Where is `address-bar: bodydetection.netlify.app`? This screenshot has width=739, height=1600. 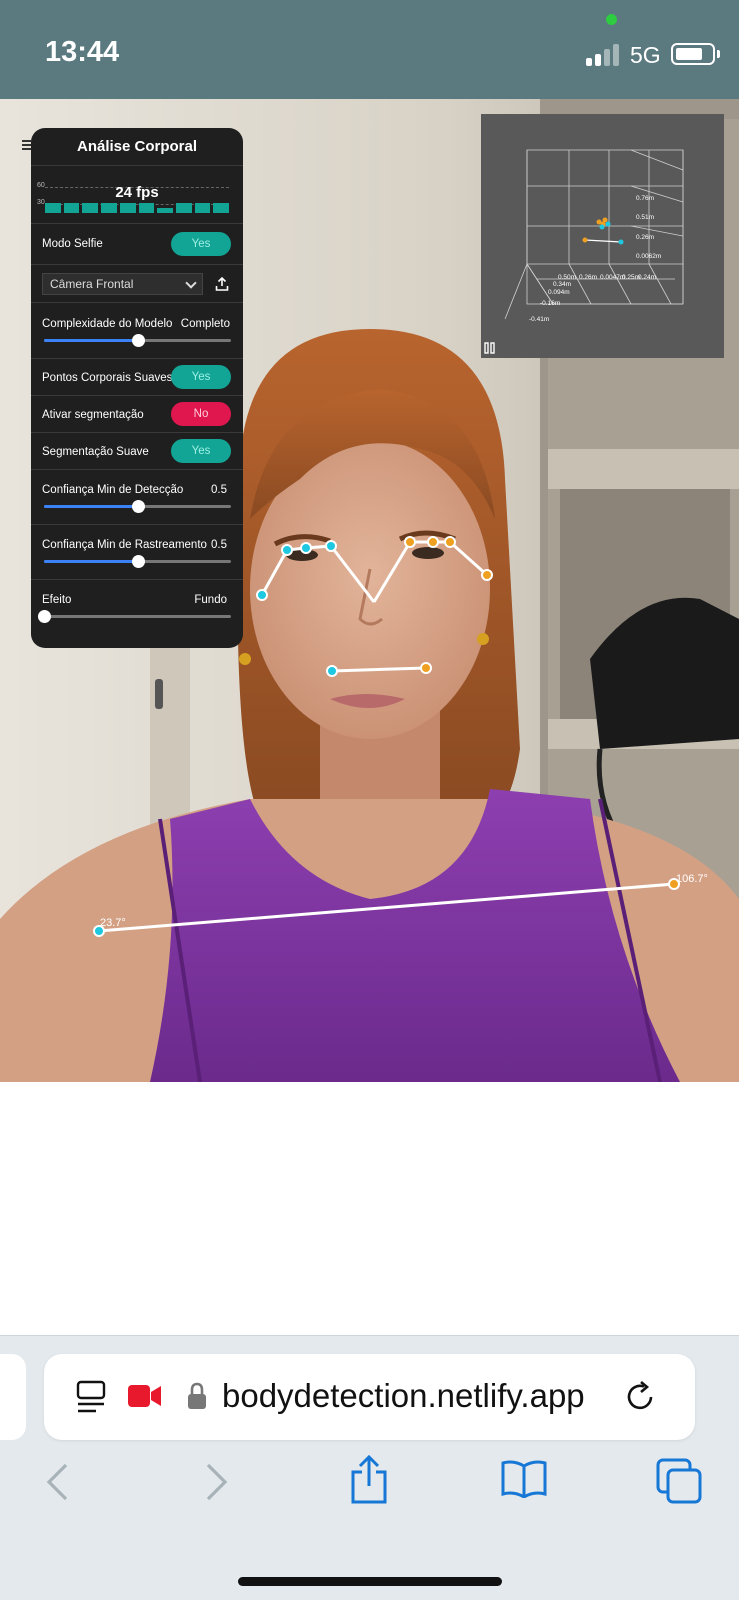
address-bar: bodydetection.netlify.app is located at coordinates (369, 1397).